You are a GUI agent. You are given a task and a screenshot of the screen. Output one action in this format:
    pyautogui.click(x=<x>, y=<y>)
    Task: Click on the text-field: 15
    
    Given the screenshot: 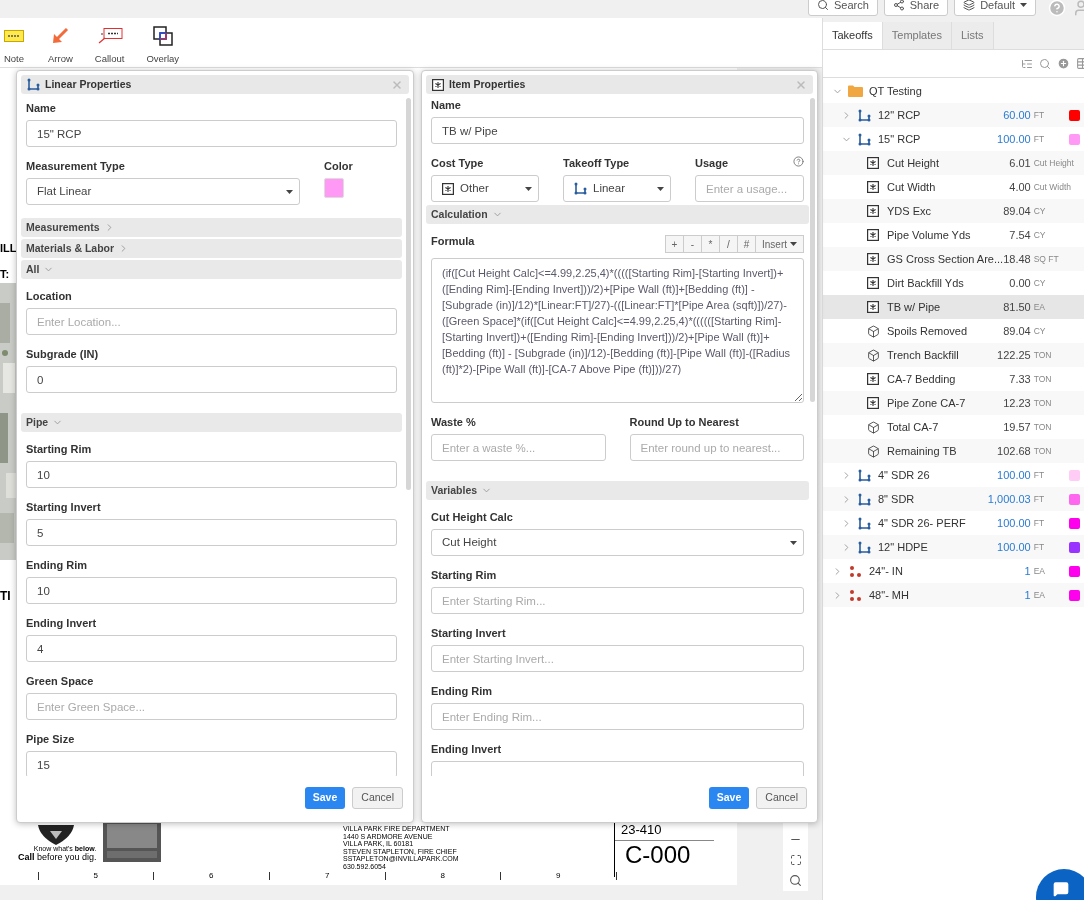 What is the action you would take?
    pyautogui.click(x=211, y=763)
    